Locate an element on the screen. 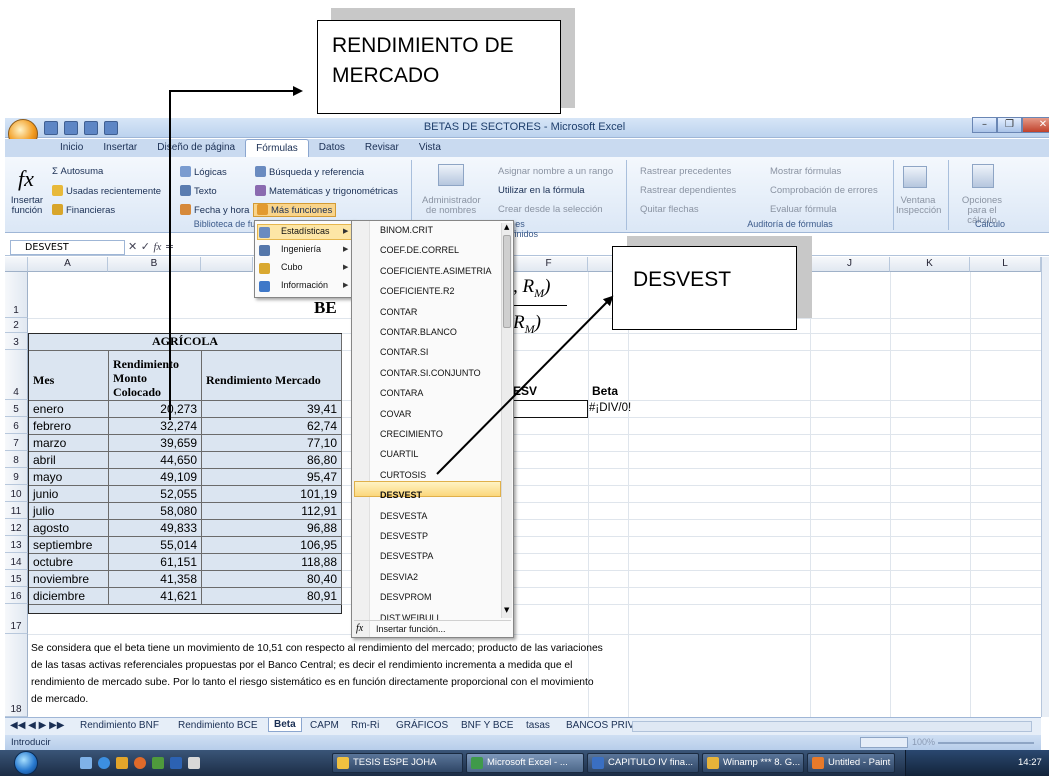 Image resolution: width=1049 pixels, height=776 pixels. sheet-tab-rendimiento-bnf: Rendimiento BNF is located at coordinates (119, 725).